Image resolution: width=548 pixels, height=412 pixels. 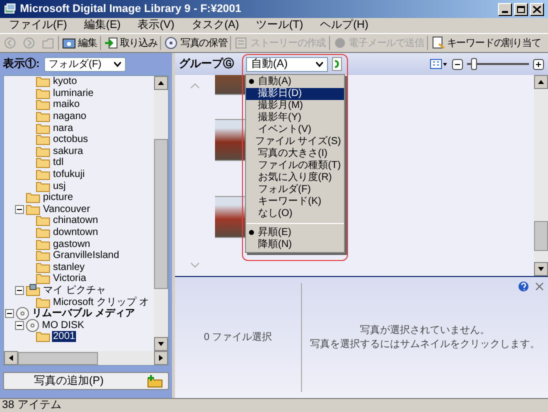 I want to click on close-button, so click(x=537, y=9).